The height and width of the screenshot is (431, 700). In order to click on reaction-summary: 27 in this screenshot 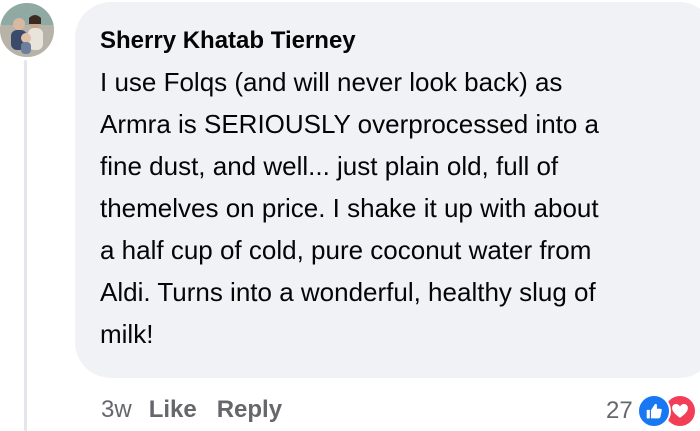, I will do `click(651, 411)`.